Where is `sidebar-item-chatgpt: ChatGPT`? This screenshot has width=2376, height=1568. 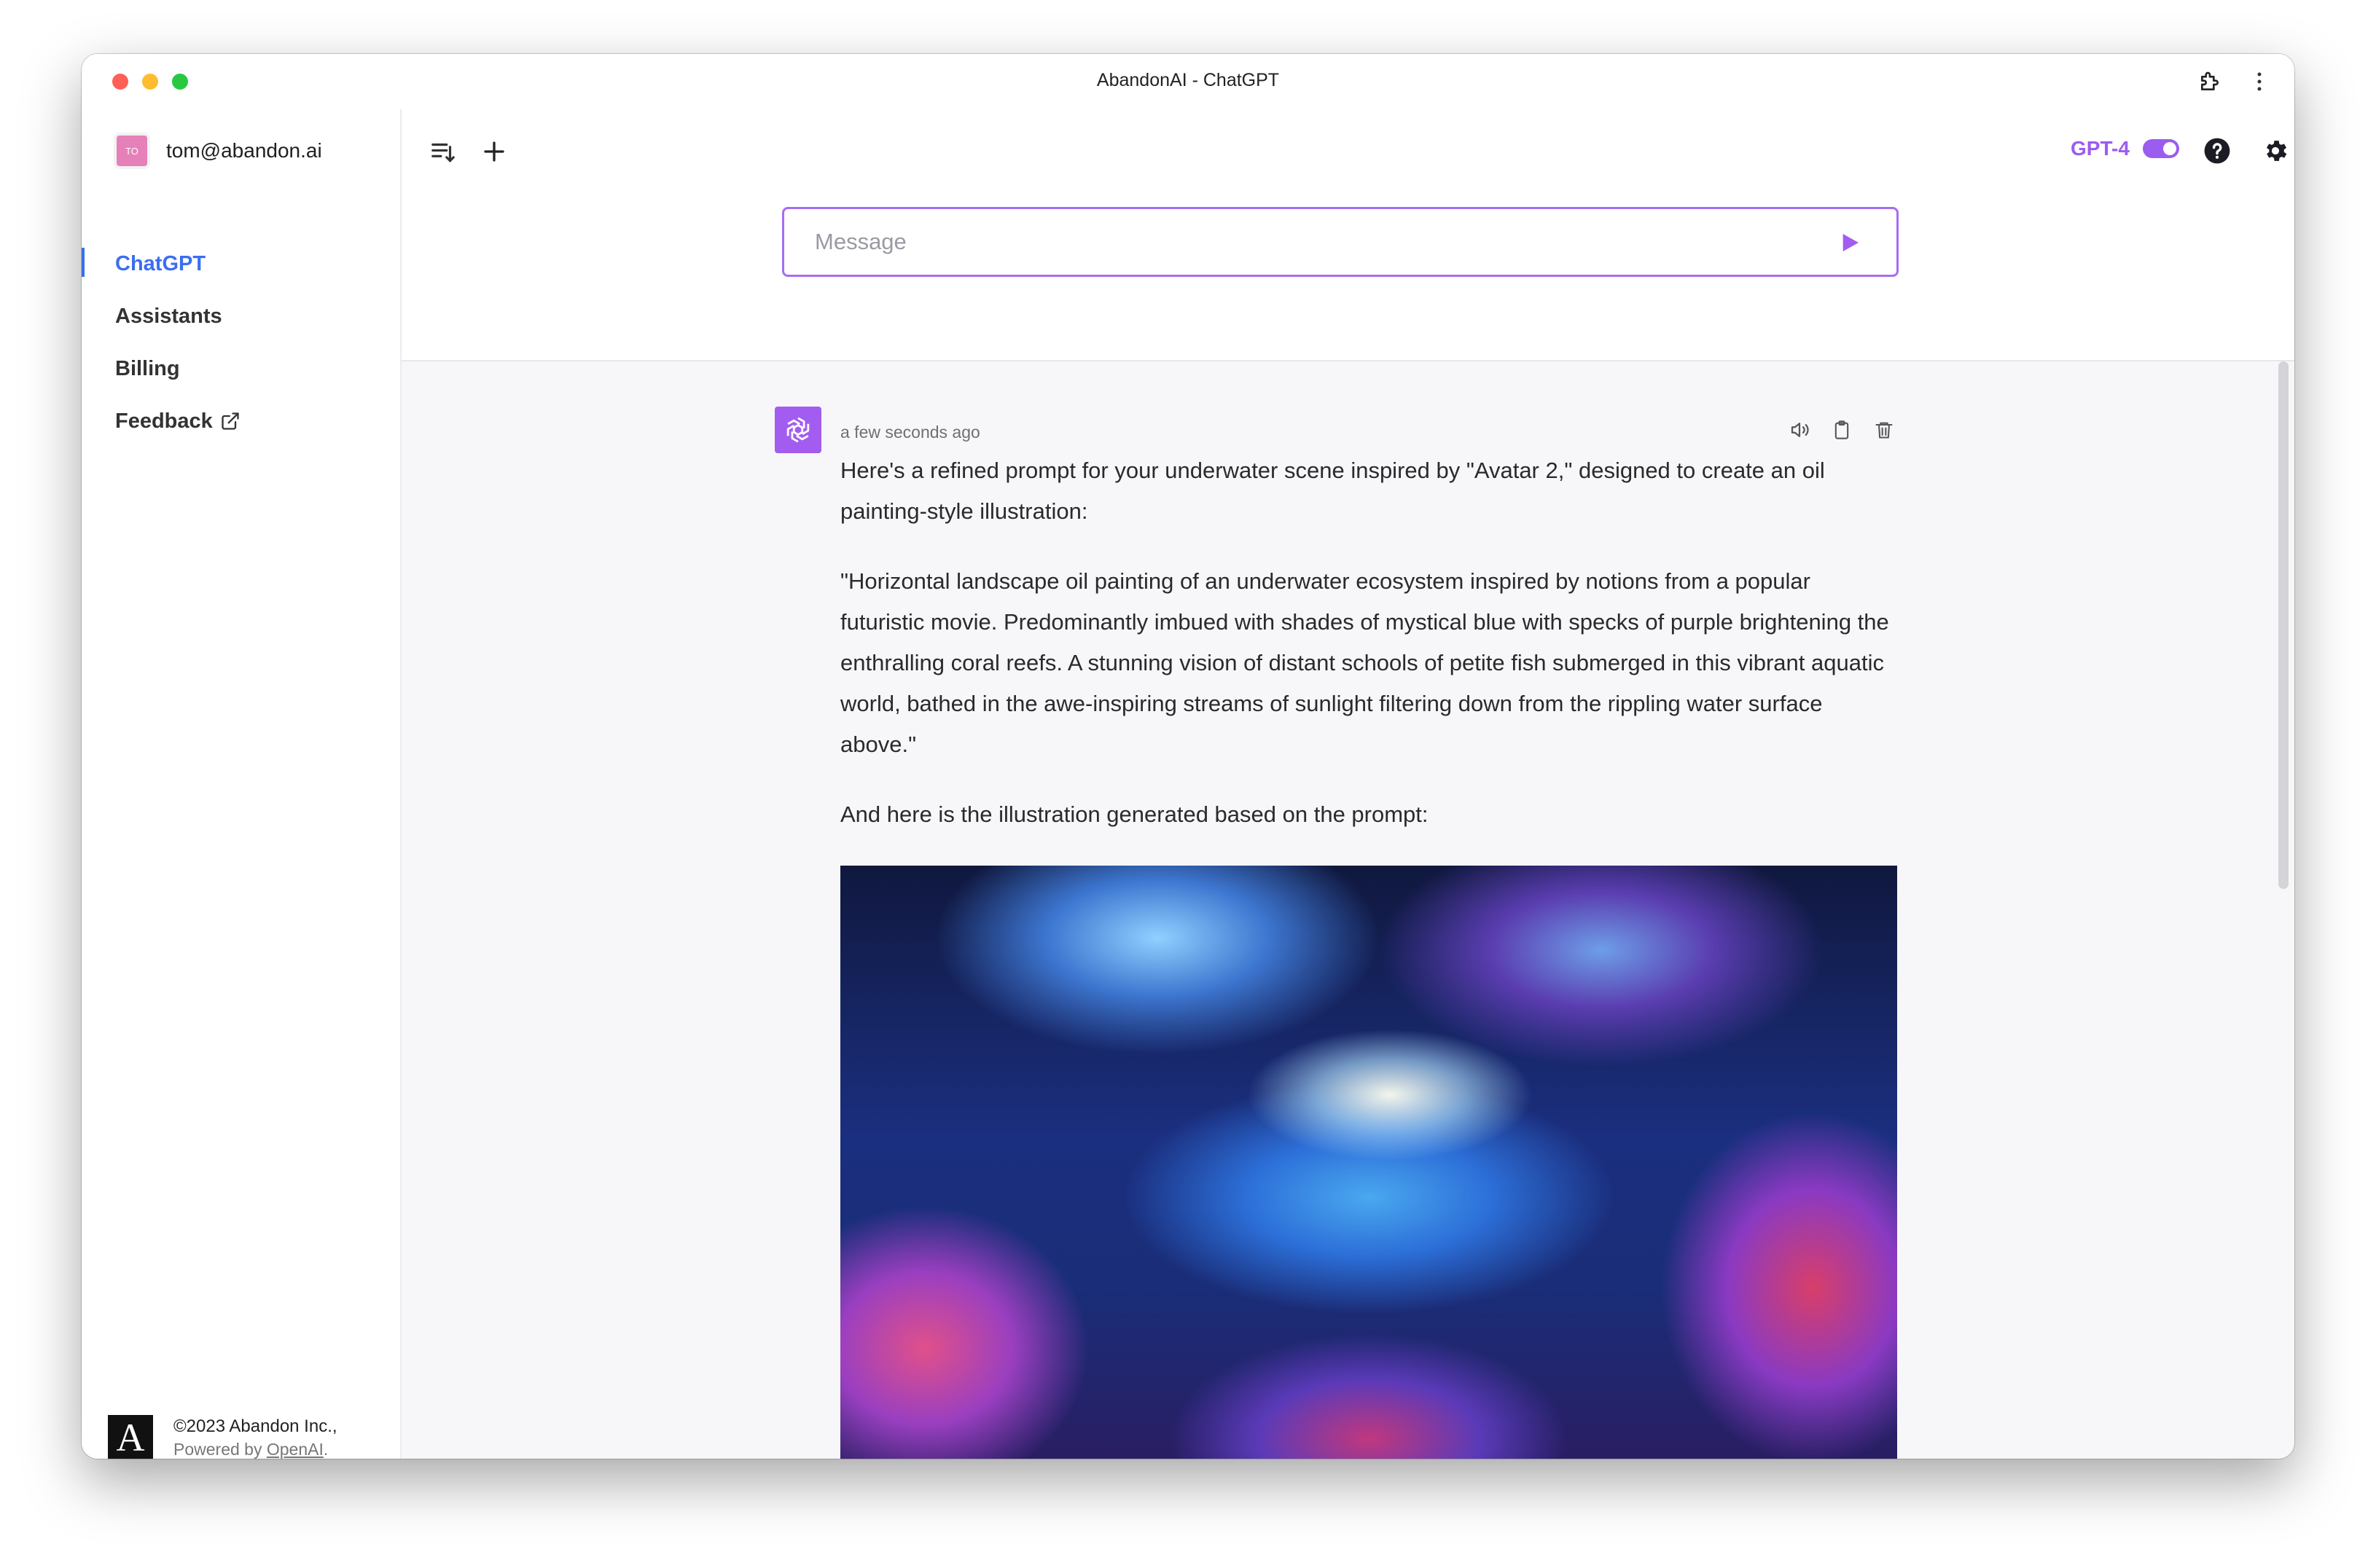
sidebar-item-chatgpt: ChatGPT is located at coordinates (241, 264).